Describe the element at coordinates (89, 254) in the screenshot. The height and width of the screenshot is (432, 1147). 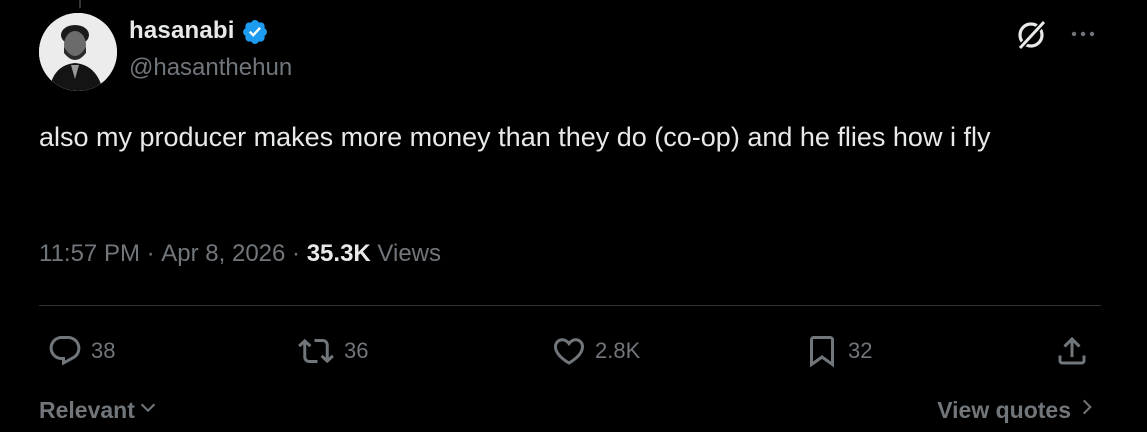
I see `tweet-time: 11:57 PM` at that location.